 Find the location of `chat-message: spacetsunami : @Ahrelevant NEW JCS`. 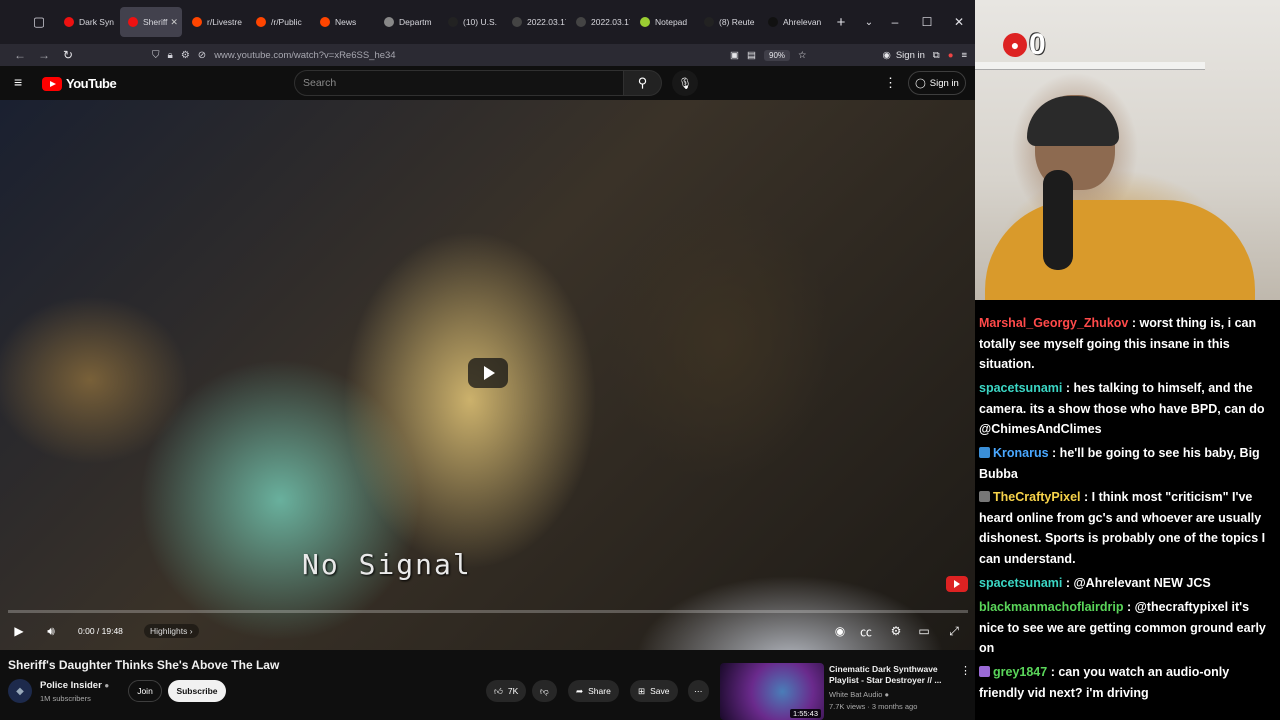

chat-message: spacetsunami : @Ahrelevant NEW JCS is located at coordinates (1128, 583).